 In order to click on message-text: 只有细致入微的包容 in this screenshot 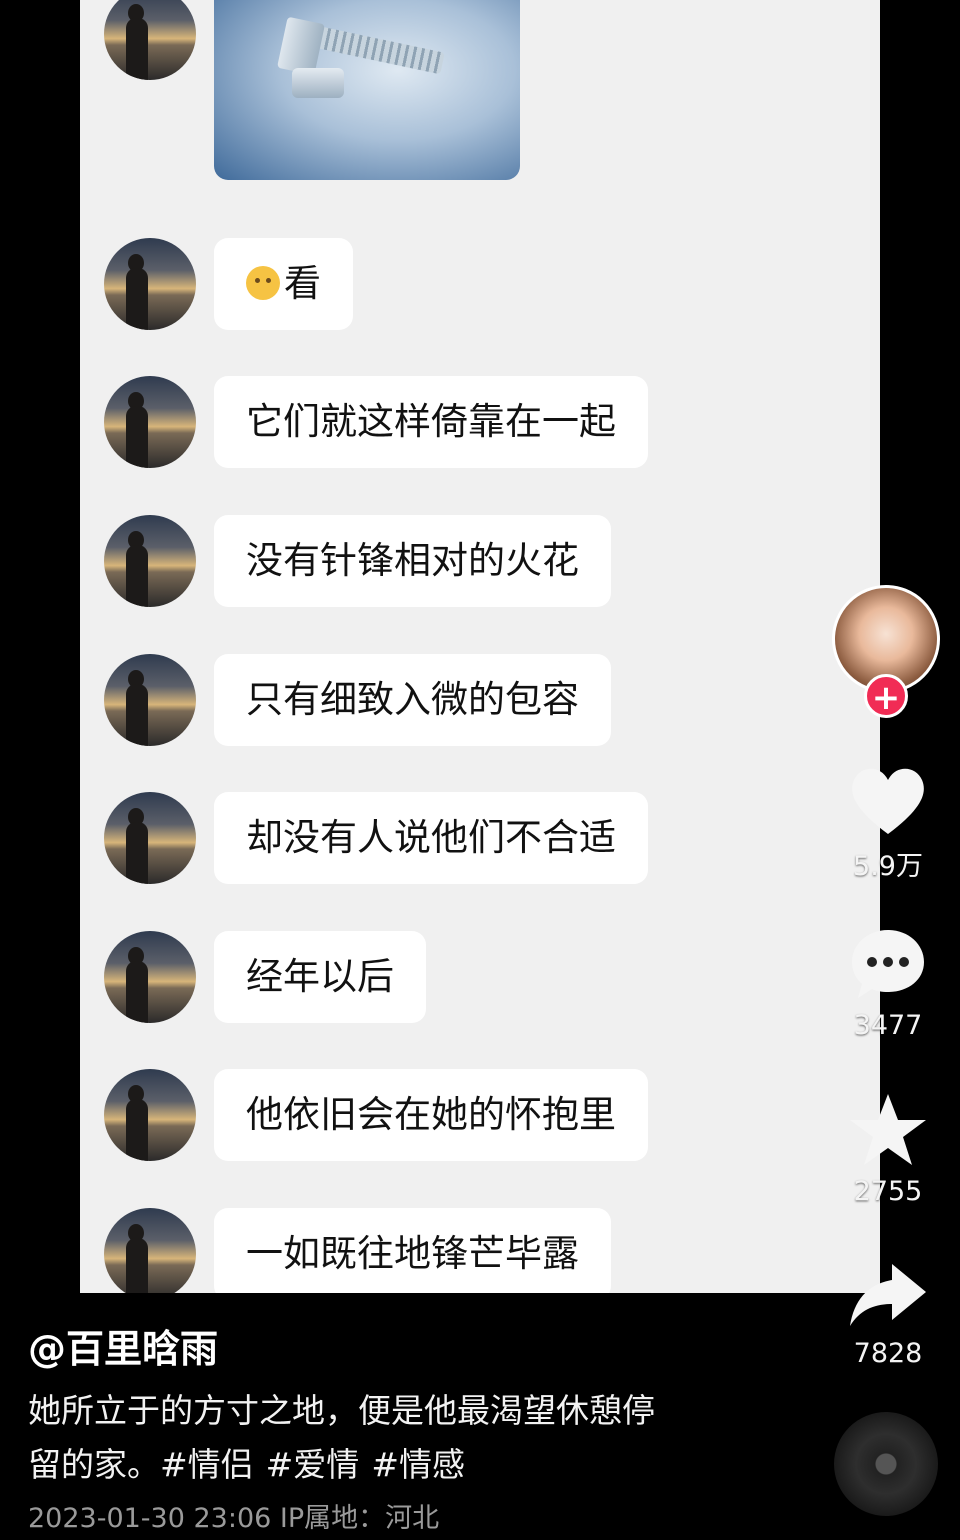, I will do `click(412, 699)`.